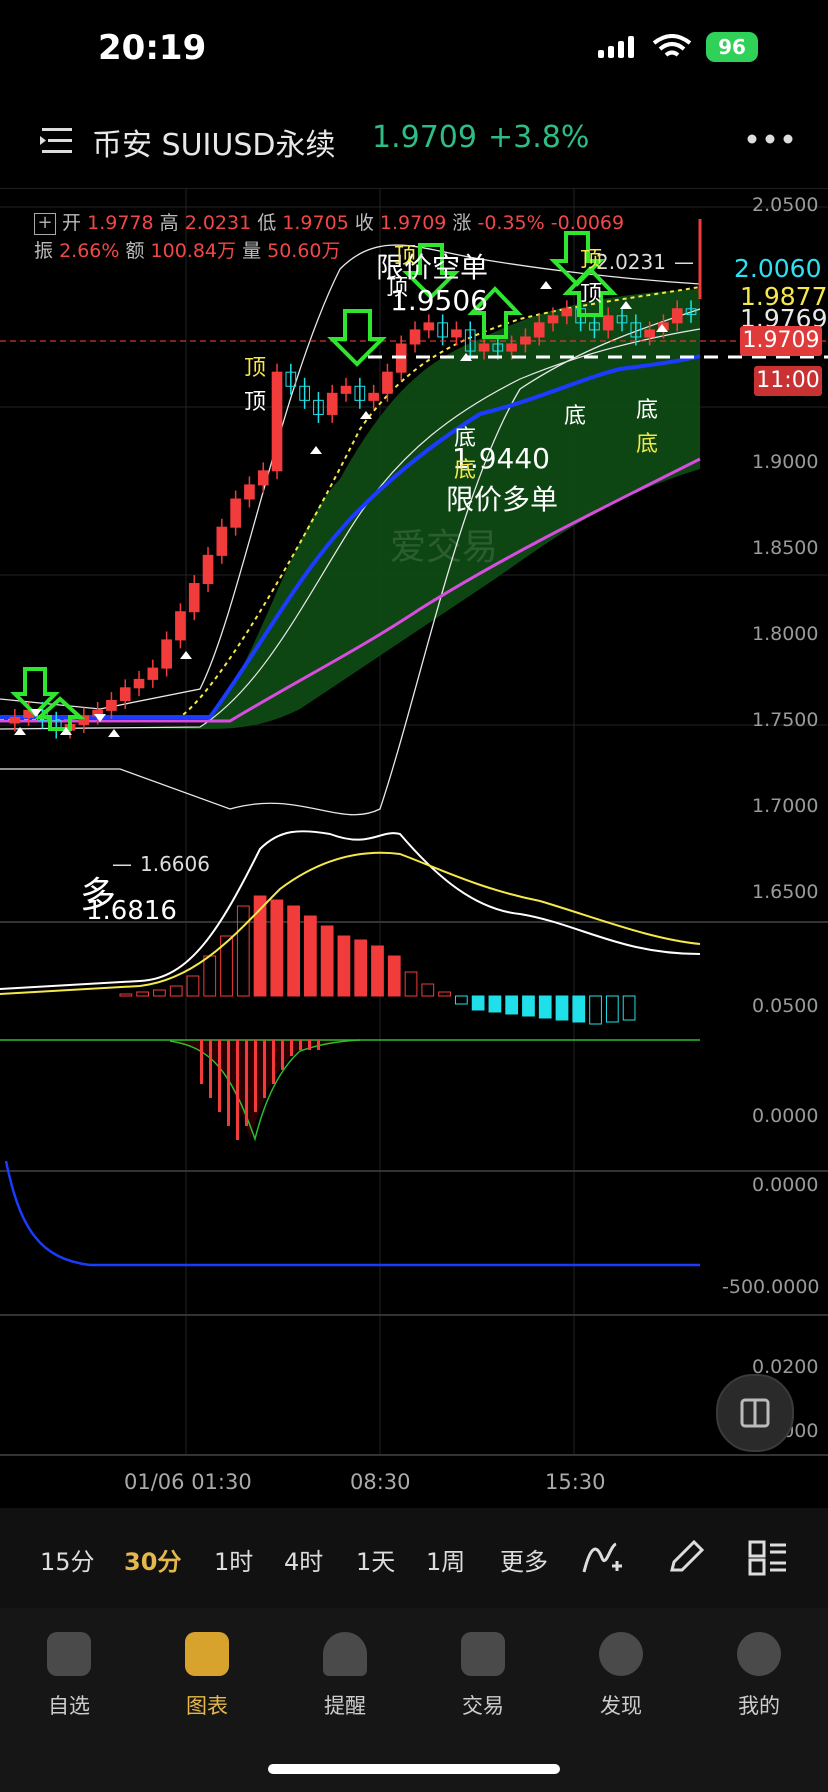 The width and height of the screenshot is (828, 1792). I want to click on pencil-icon, so click(686, 1558).